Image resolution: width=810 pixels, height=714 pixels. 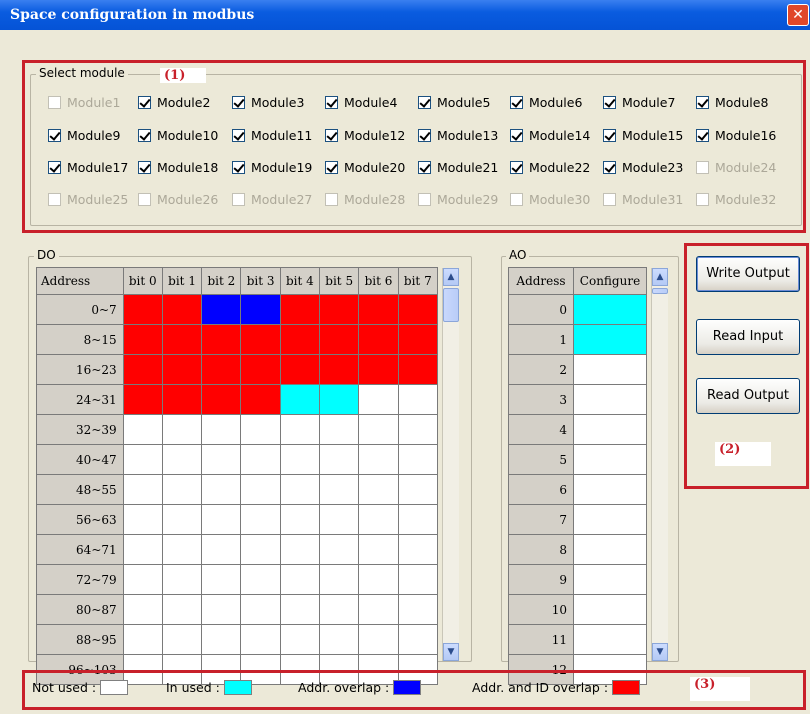 What do you see at coordinates (643, 167) in the screenshot?
I see `module-checkbox: Module23` at bounding box center [643, 167].